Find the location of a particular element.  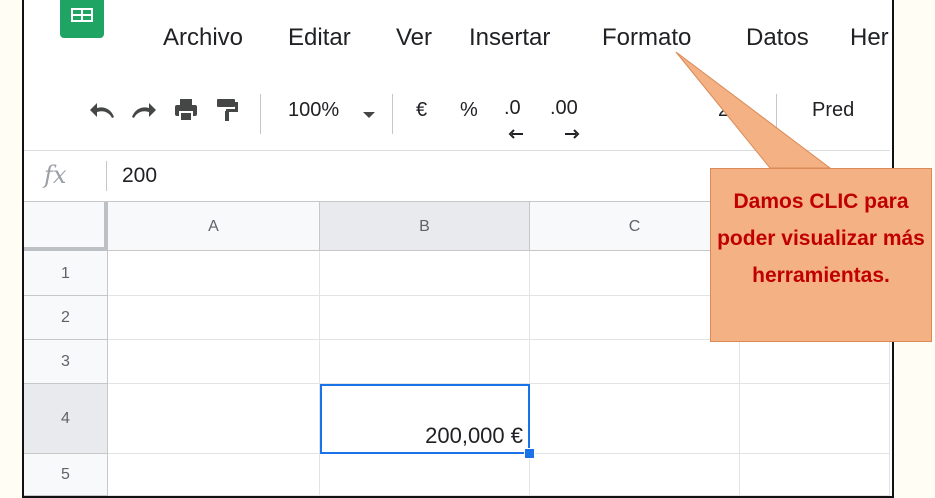

font-select: Pred is located at coordinates (833, 110).